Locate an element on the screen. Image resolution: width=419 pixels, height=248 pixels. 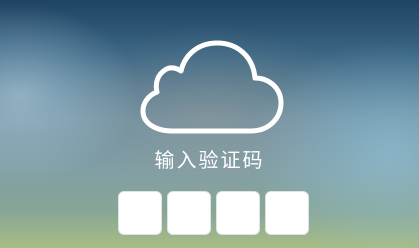
code-input-group is located at coordinates (213, 213).